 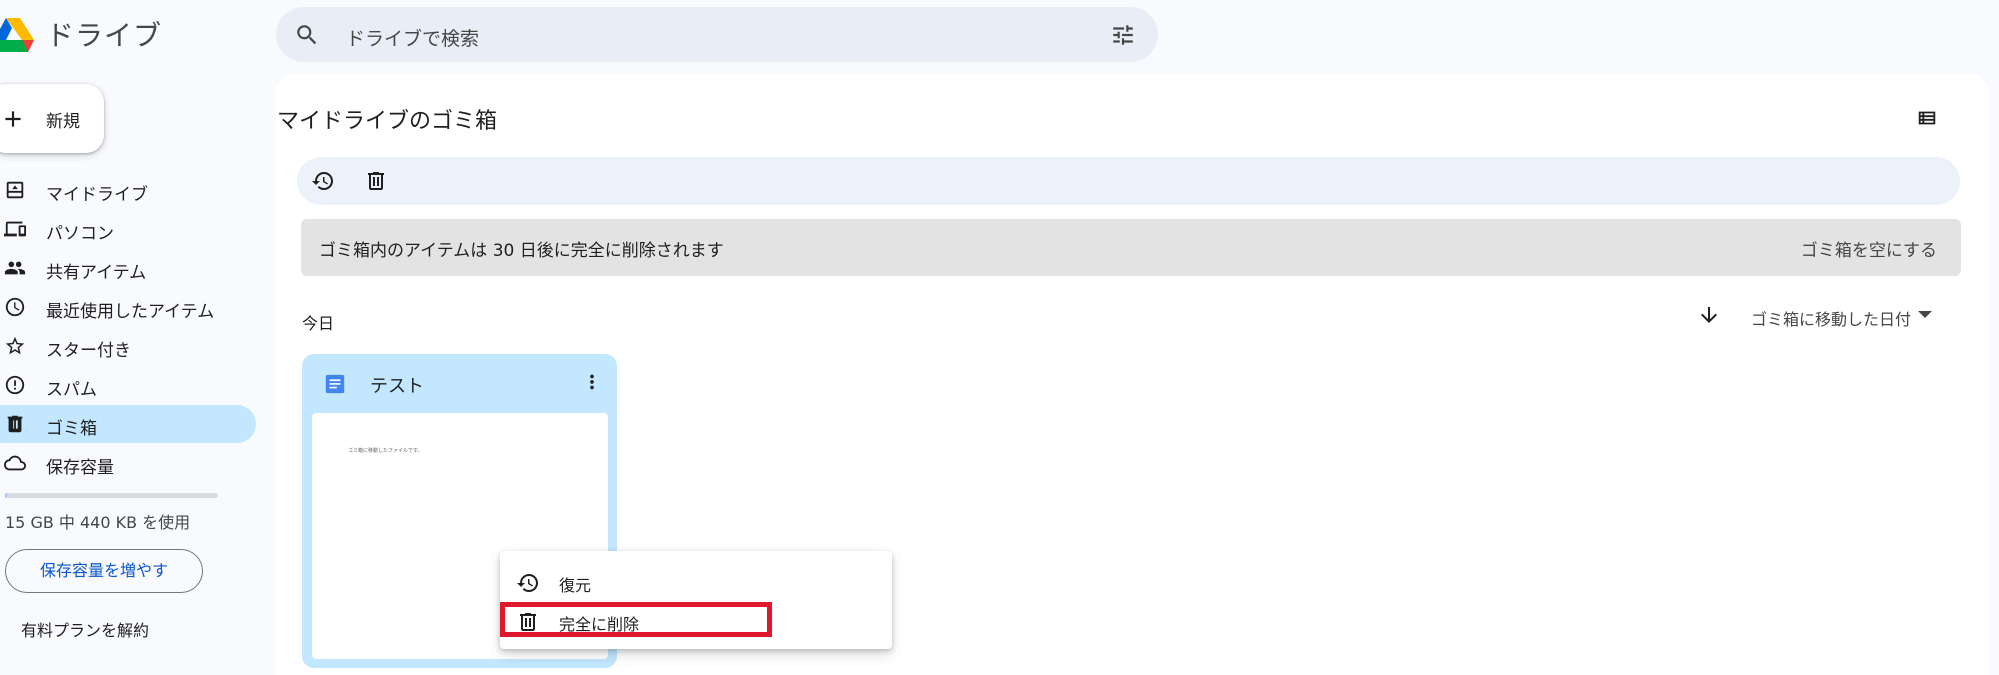 I want to click on sidebar-item-storage: 保存容量, so click(x=128, y=463).